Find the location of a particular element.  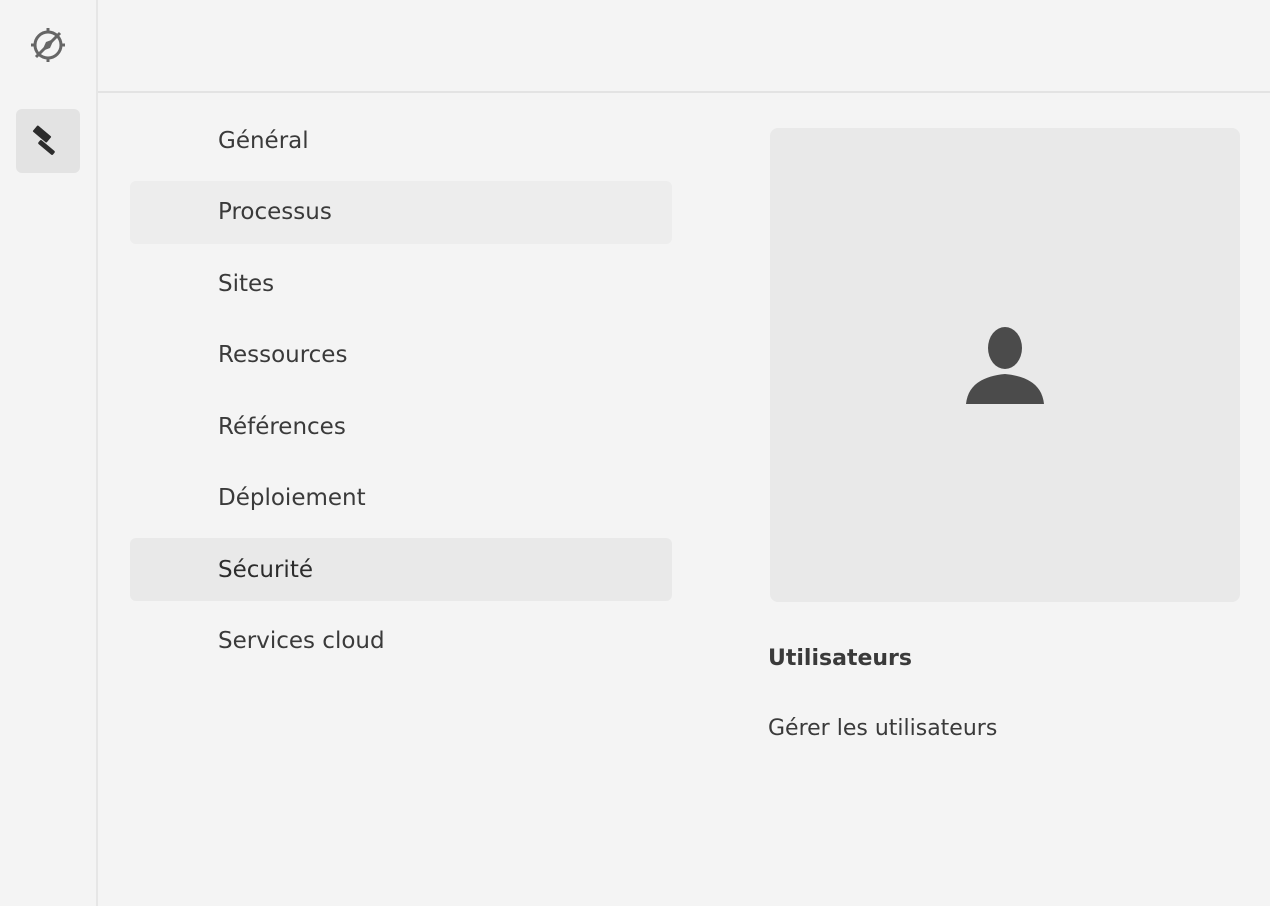

navigation-button is located at coordinates (48, 45).